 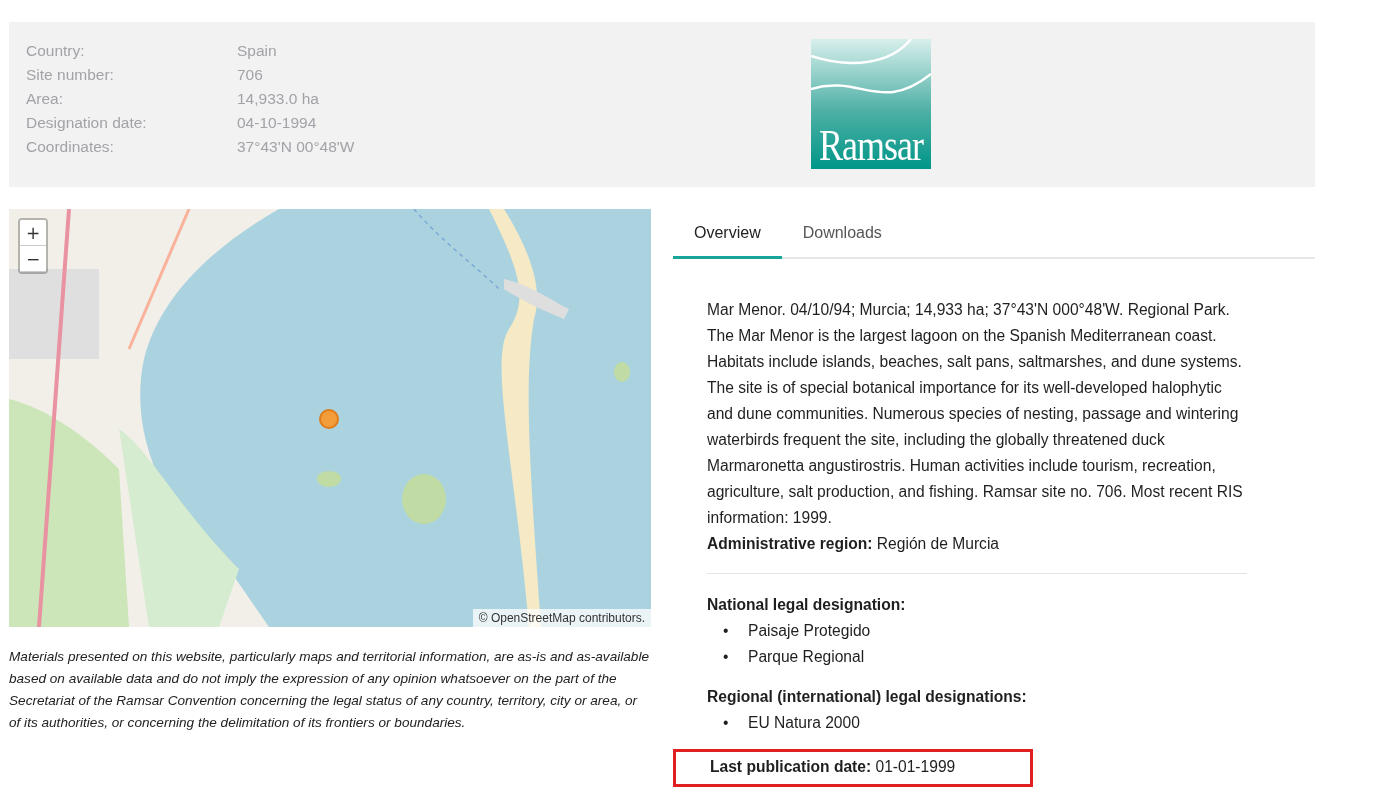 I want to click on field-value: 14,933.0 ha, so click(x=278, y=99).